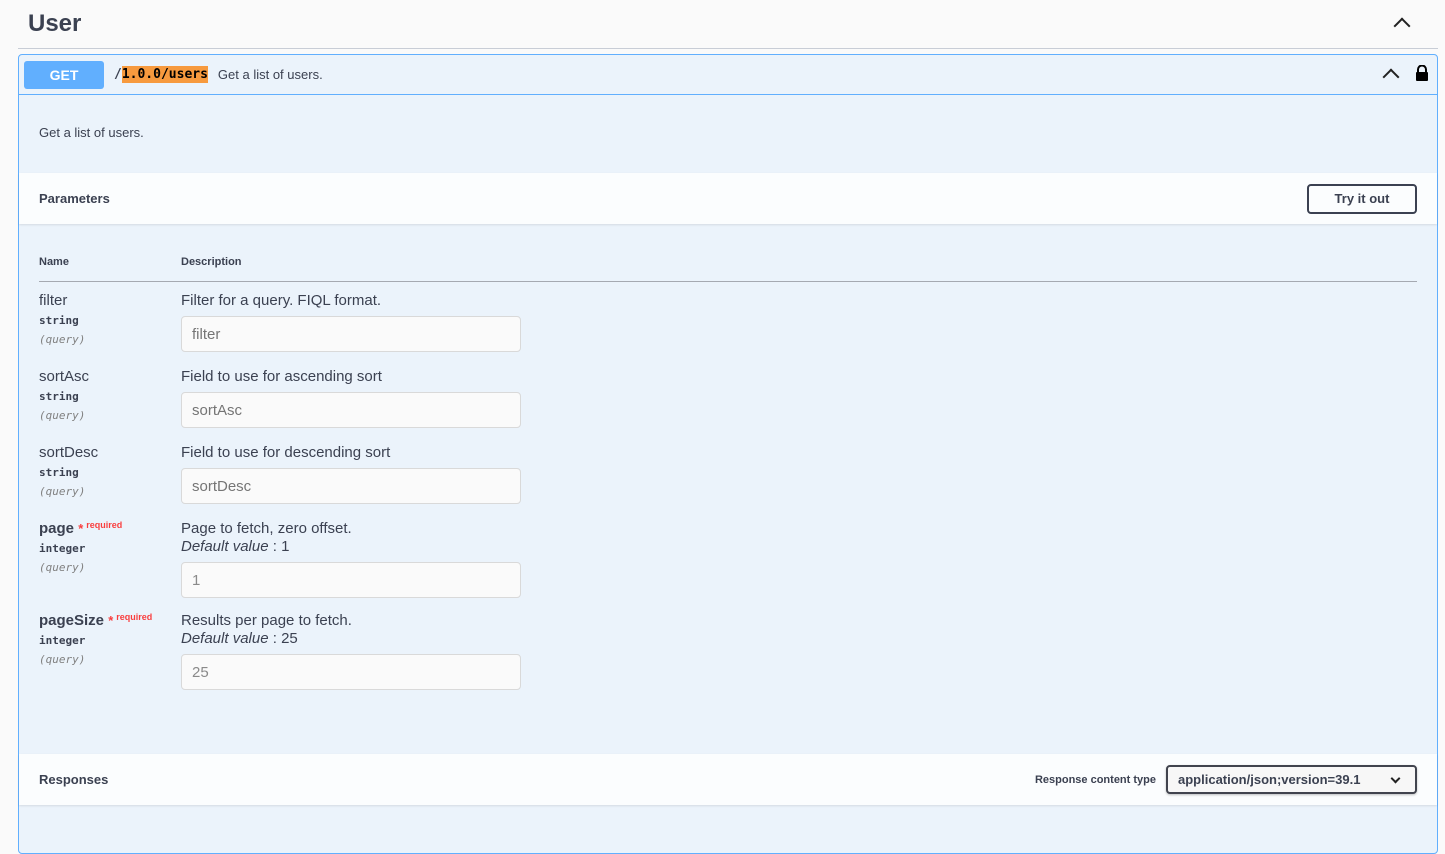 Image resolution: width=1445 pixels, height=854 pixels. What do you see at coordinates (72, 620) in the screenshot?
I see `param-name-text: pageSize` at bounding box center [72, 620].